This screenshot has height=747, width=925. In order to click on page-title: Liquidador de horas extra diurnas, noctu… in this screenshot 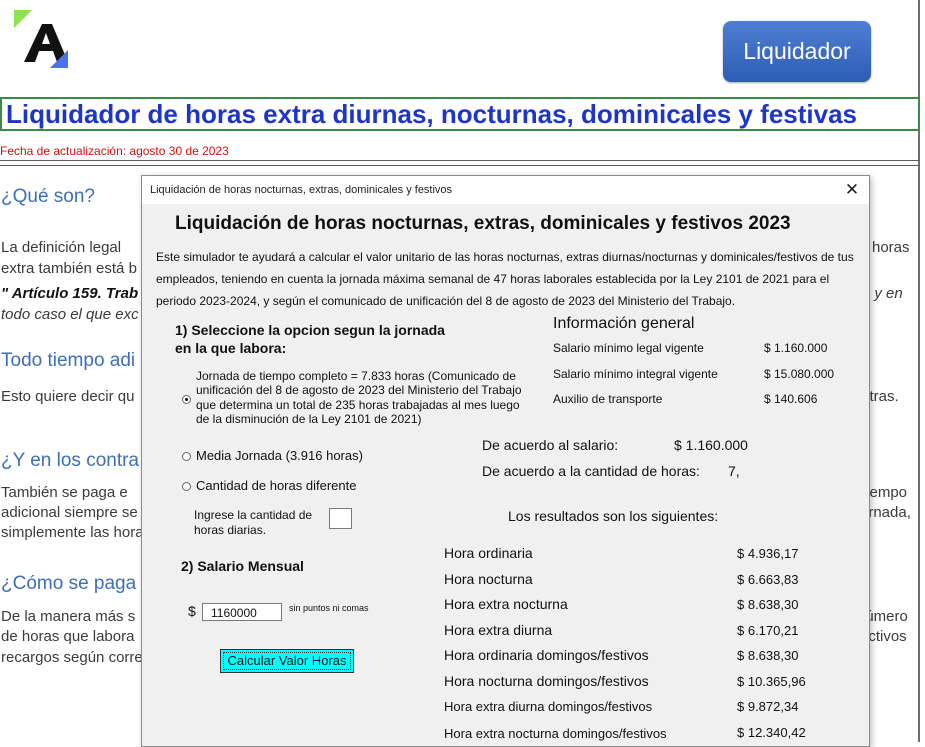, I will do `click(432, 114)`.